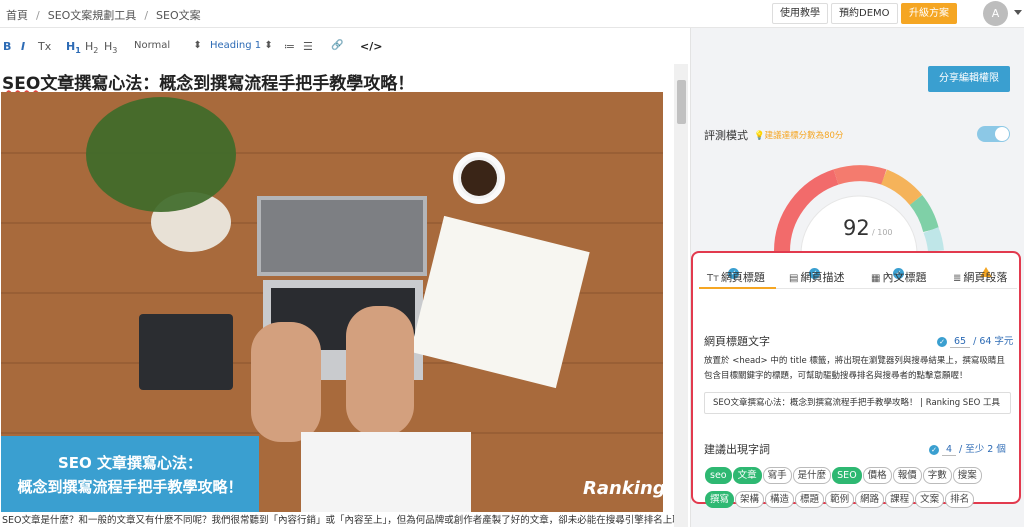  Describe the element at coordinates (186, 352) in the screenshot. I see `tablet-image` at that location.